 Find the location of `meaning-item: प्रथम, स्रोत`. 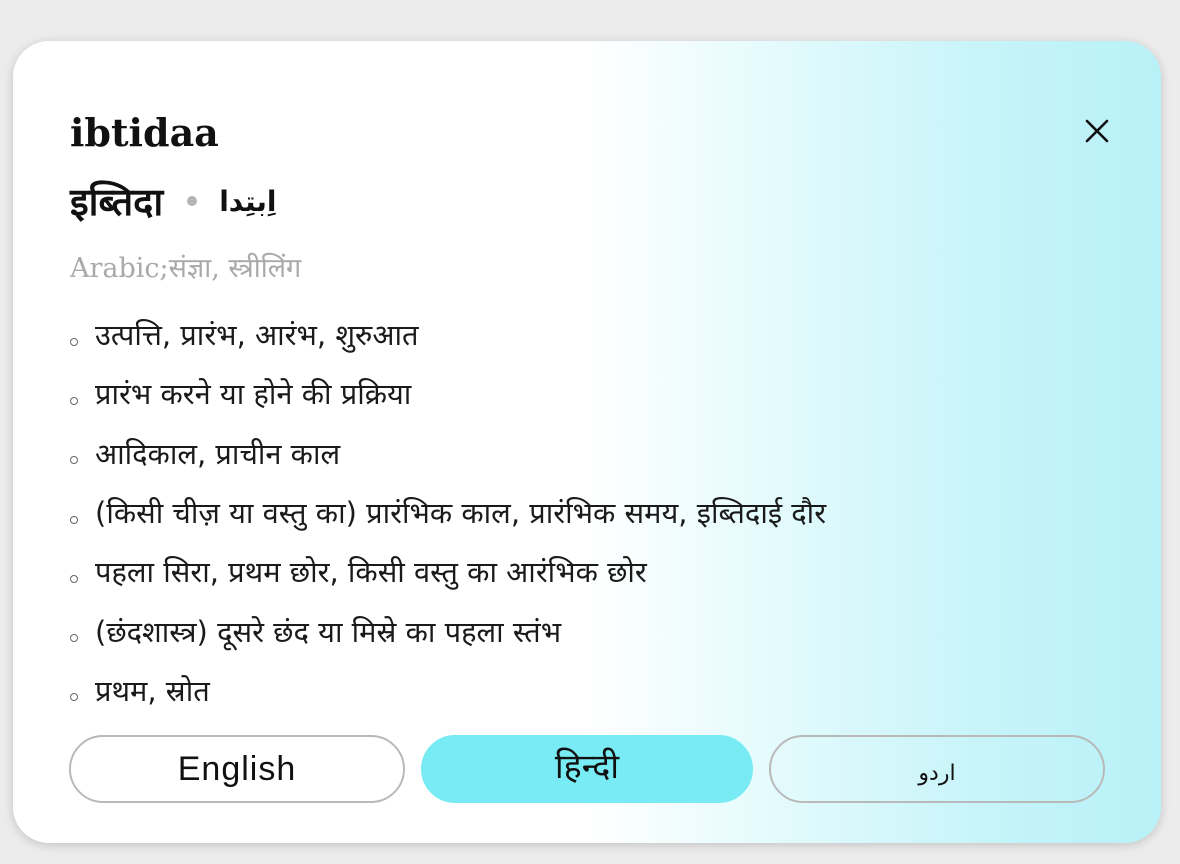

meaning-item: प्रथम, स्रोत is located at coordinates (448, 690).